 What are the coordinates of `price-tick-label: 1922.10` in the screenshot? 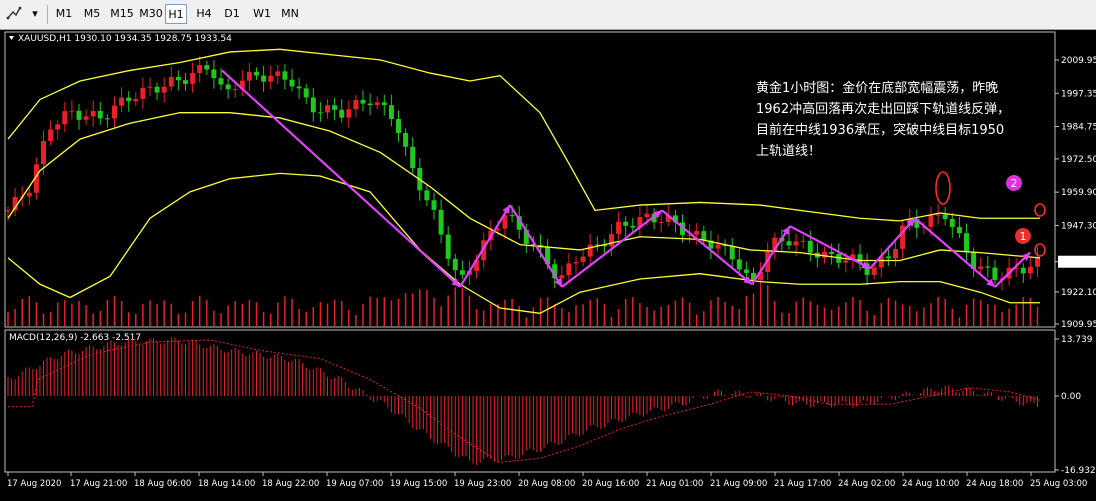 It's located at (1078, 293).